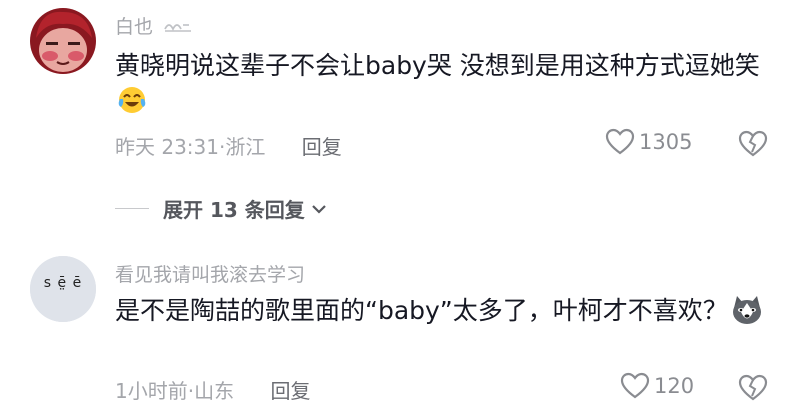 The width and height of the screenshot is (800, 418). Describe the element at coordinates (132, 100) in the screenshot. I see `laughing-crying-emoji` at that location.